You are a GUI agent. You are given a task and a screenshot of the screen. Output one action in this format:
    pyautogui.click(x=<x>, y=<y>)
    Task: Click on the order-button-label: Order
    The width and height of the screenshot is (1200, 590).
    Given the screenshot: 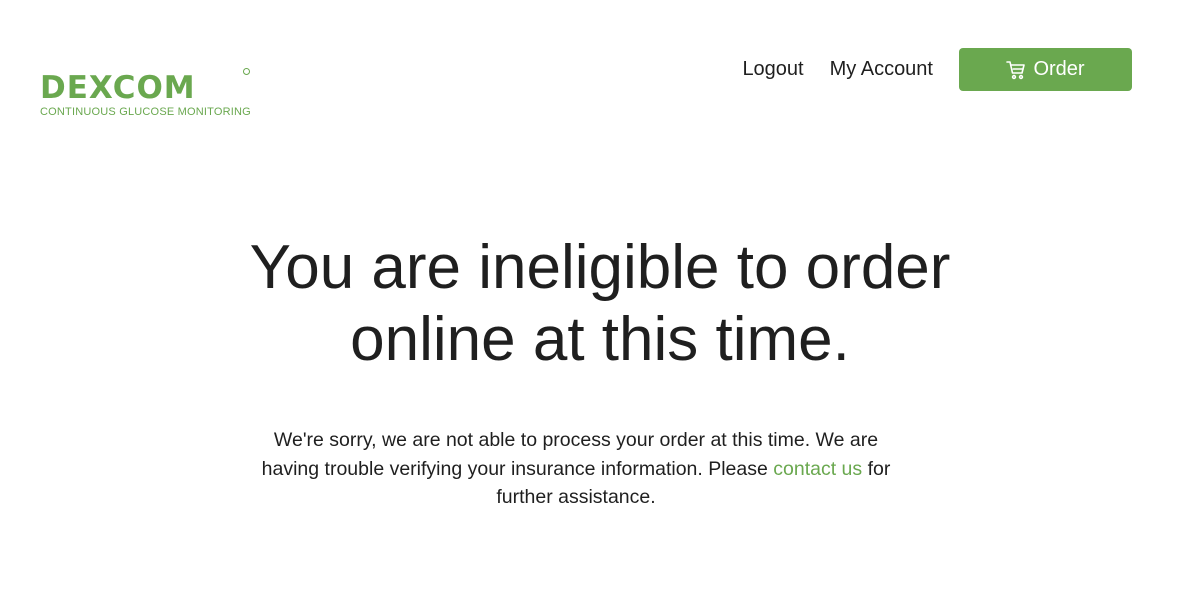 What is the action you would take?
    pyautogui.click(x=1059, y=69)
    